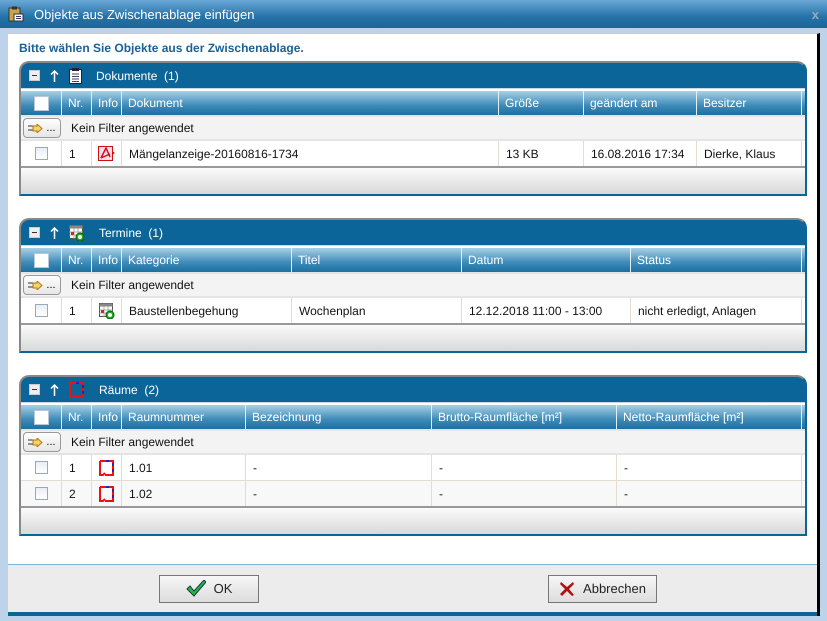 This screenshot has width=827, height=621. What do you see at coordinates (196, 588) in the screenshot?
I see `check-icon` at bounding box center [196, 588].